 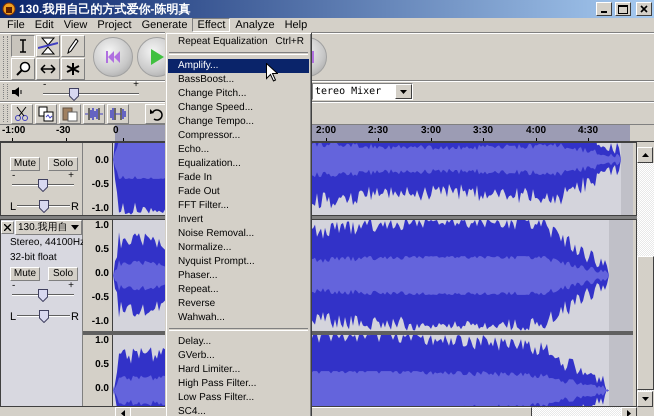 I want to click on ruler-label: 0, so click(x=116, y=131).